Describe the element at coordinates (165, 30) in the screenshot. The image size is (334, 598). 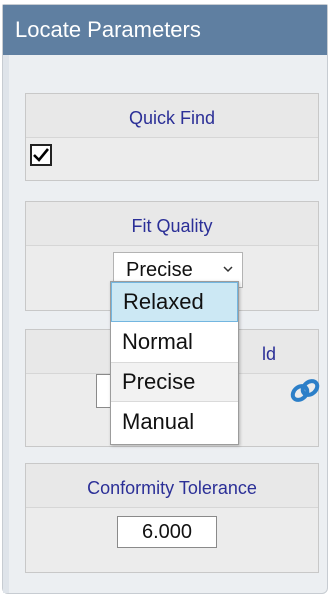
I see `window-title: Locate Parameters` at that location.